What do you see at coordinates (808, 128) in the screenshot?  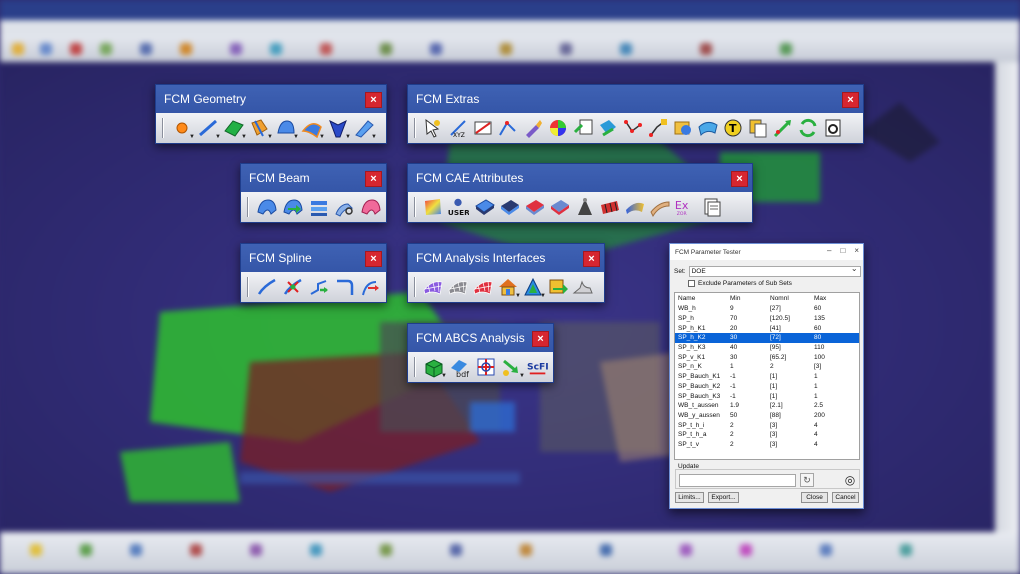 I see `refresh-icon` at bounding box center [808, 128].